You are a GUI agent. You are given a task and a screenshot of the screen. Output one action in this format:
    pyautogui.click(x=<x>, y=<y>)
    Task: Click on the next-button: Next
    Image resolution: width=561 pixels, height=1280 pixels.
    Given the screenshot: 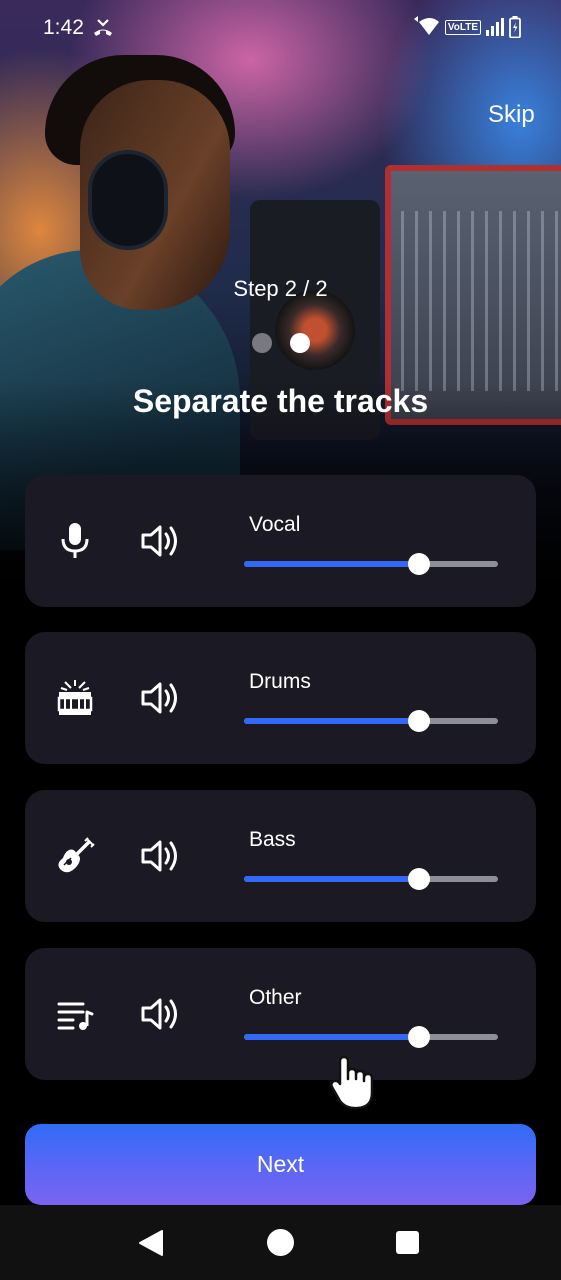 What is the action you would take?
    pyautogui.click(x=280, y=1164)
    